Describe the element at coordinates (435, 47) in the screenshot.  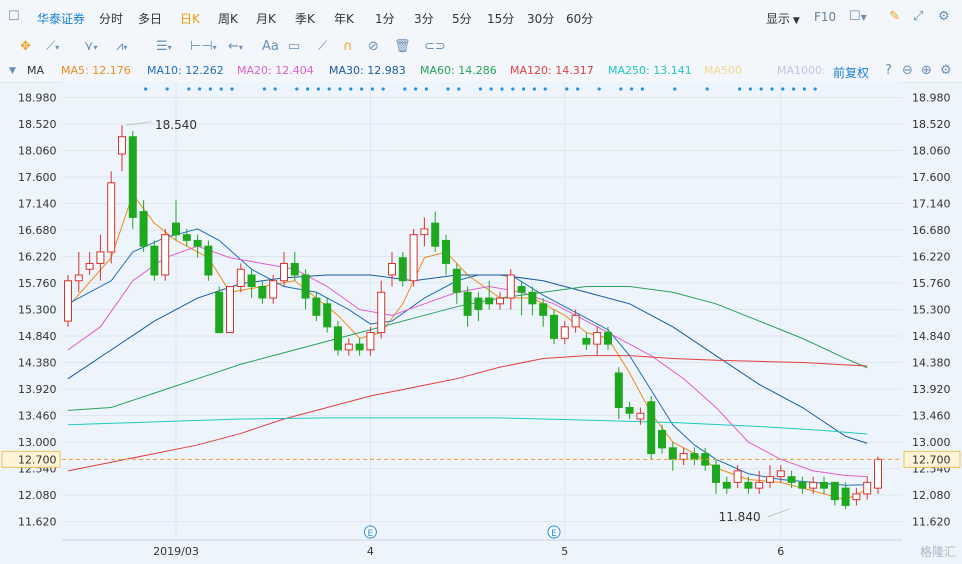
I see `link-icon: ⊂⊃` at that location.